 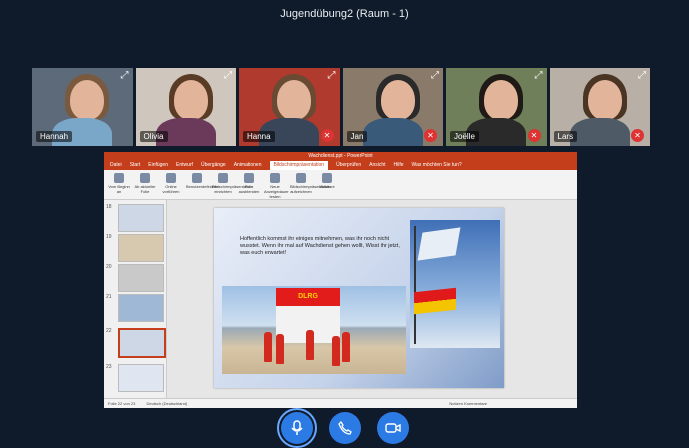 What do you see at coordinates (308, 297) in the screenshot?
I see `dlrg-sign: DLRG` at bounding box center [308, 297].